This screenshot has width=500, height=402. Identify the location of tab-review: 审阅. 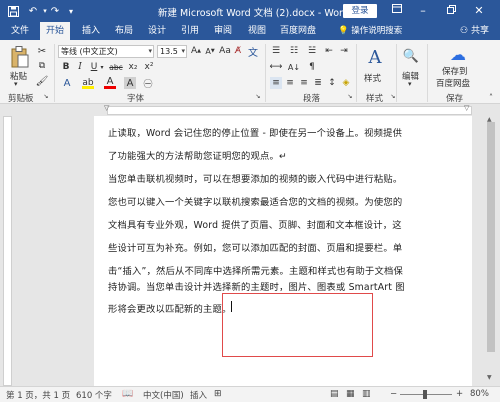
(223, 31).